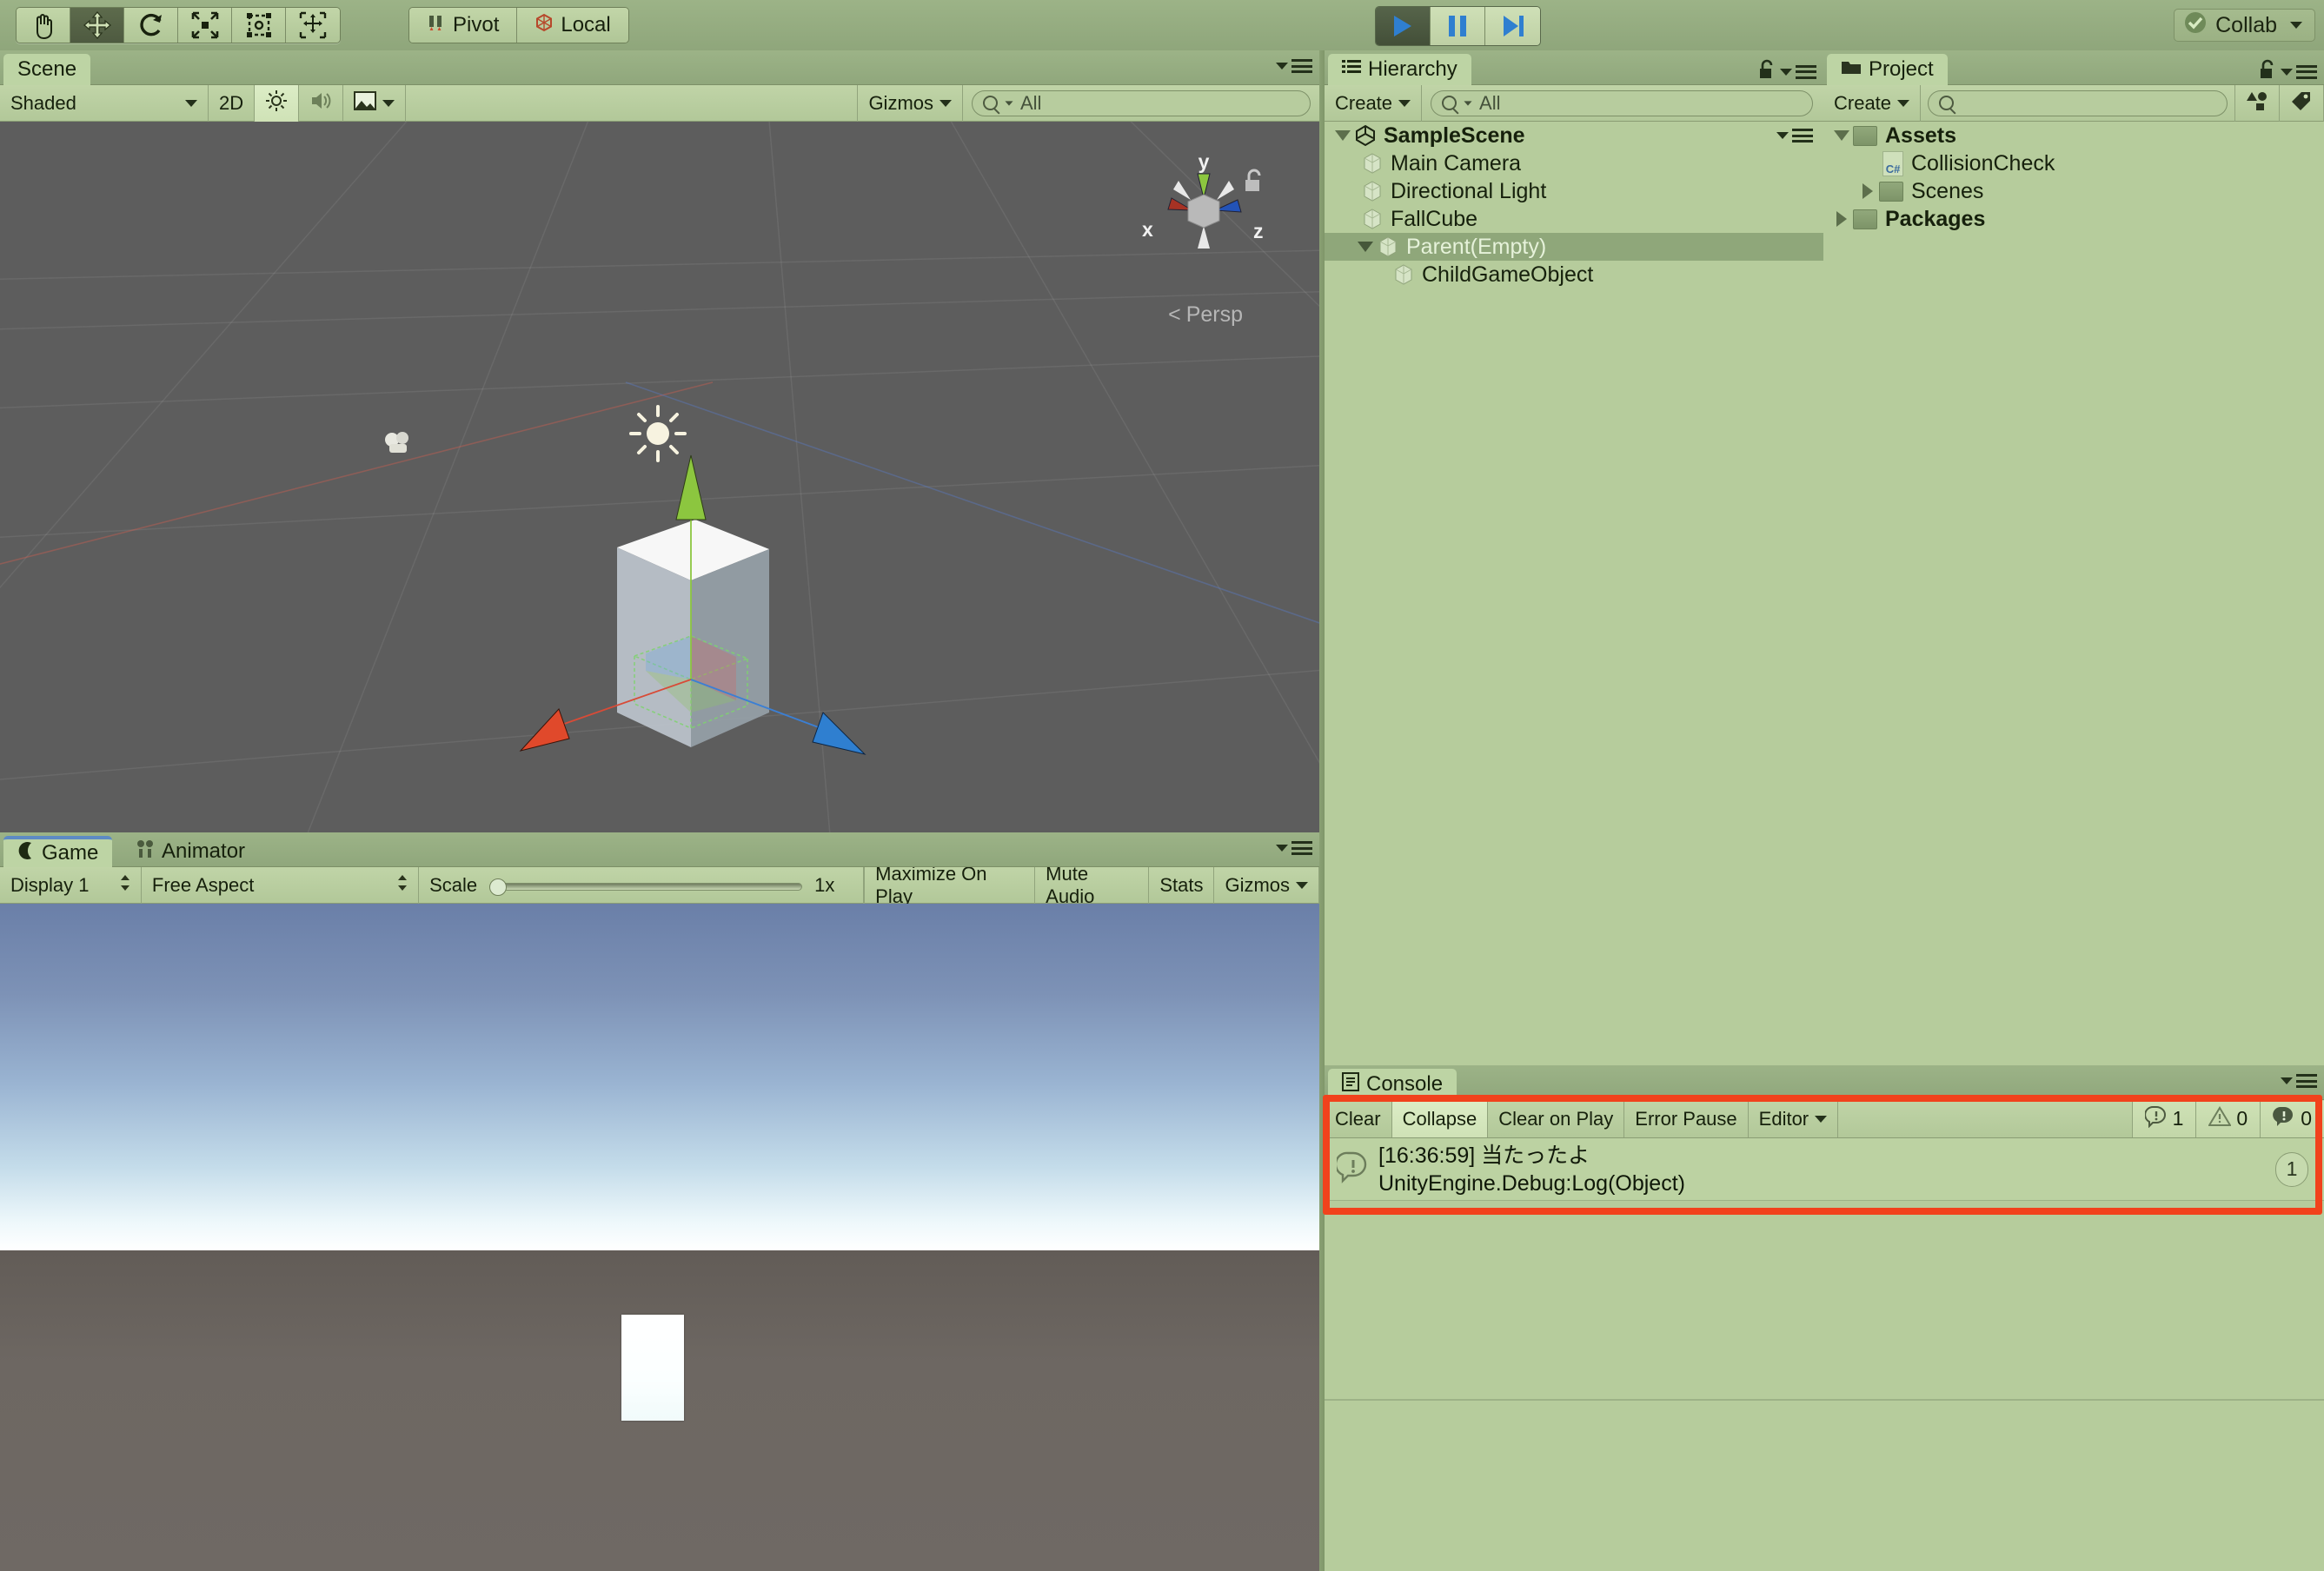 This screenshot has height=1571, width=2324. What do you see at coordinates (464, 25) in the screenshot?
I see `pivot-toggle-button: Pivot` at bounding box center [464, 25].